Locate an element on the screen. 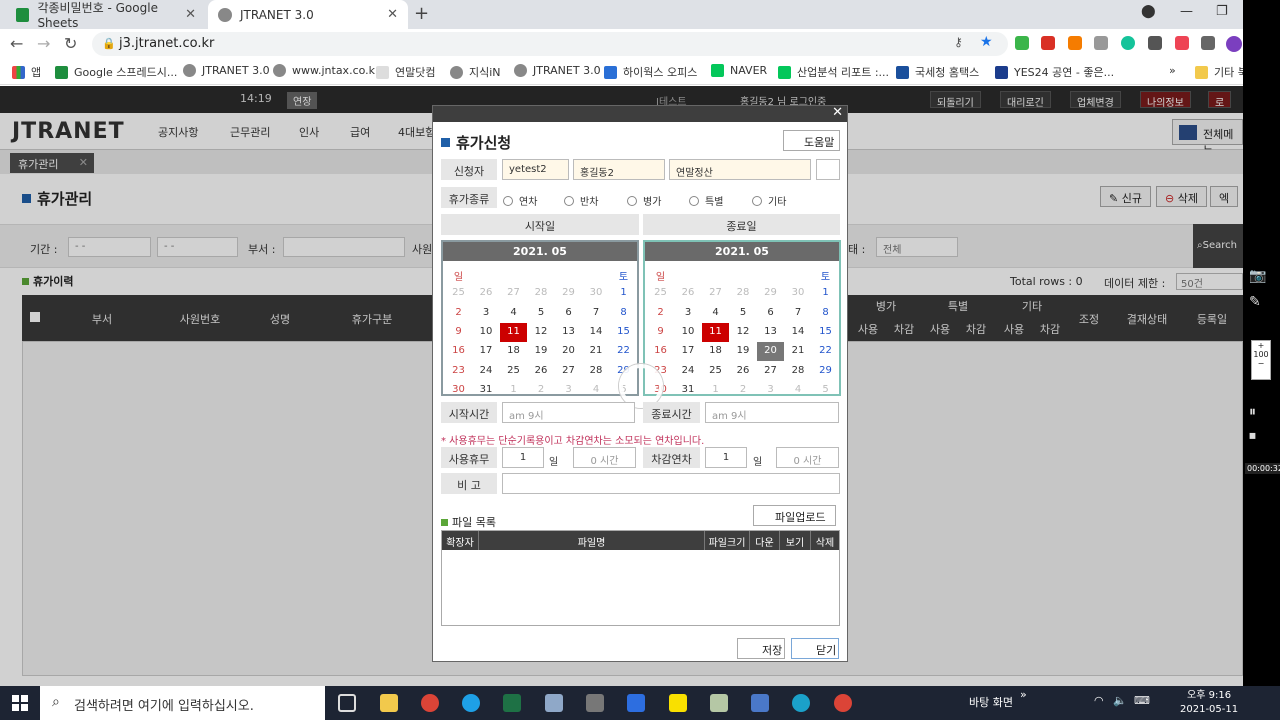 The image size is (1280, 720). forward-icon: → is located at coordinates (43, 43).